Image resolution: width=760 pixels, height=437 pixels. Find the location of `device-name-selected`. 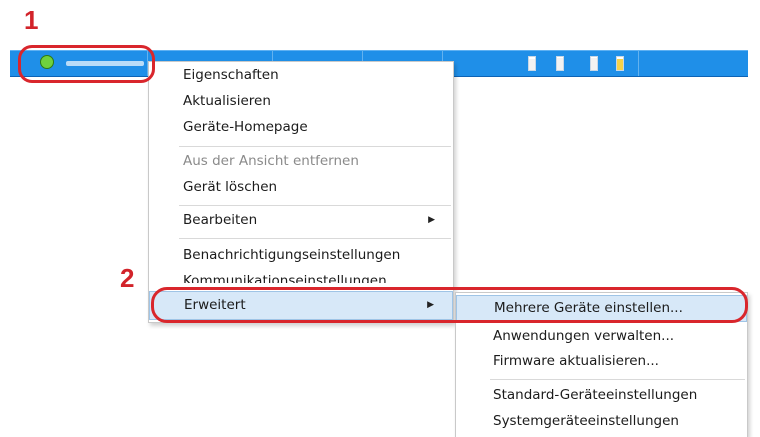

device-name-selected is located at coordinates (105, 63).